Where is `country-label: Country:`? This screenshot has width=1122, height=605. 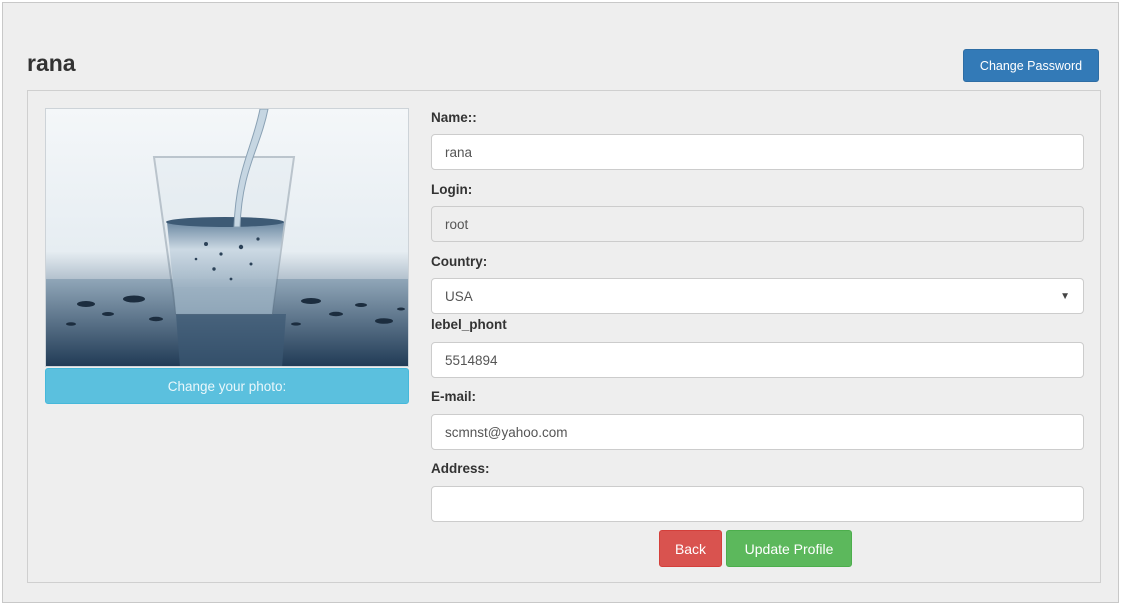
country-label: Country: is located at coordinates (459, 261).